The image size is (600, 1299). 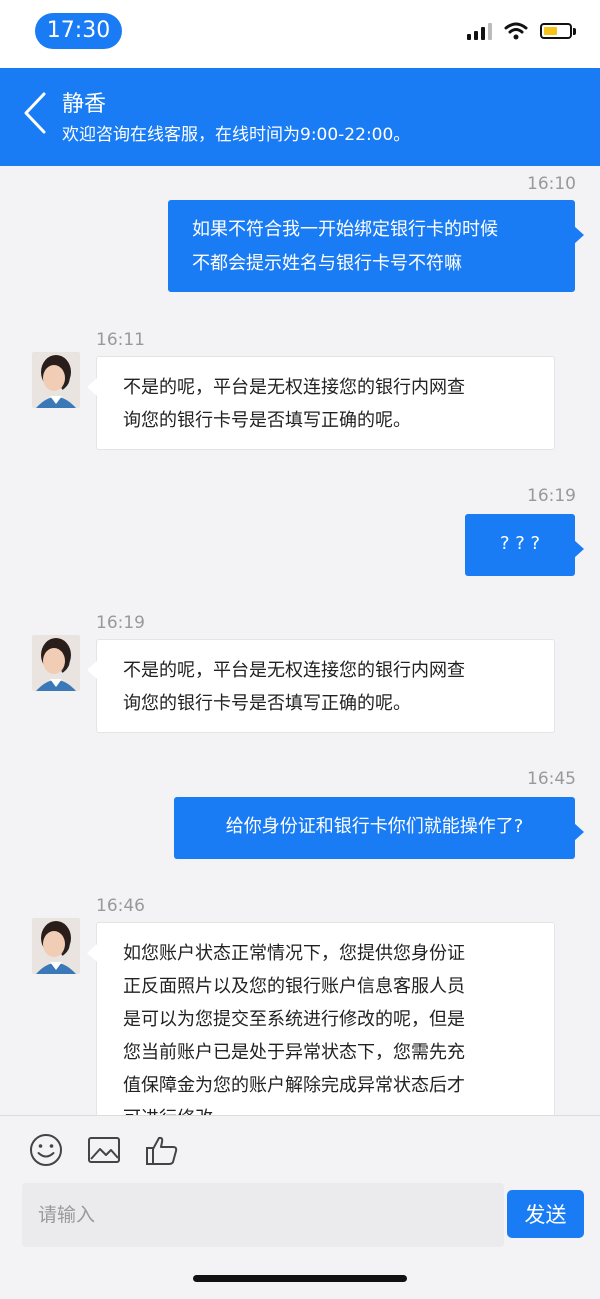 What do you see at coordinates (236, 135) in the screenshot?
I see `service-hours: 欢迎咨询在线客服，在线时间为9:00-22:00。` at bounding box center [236, 135].